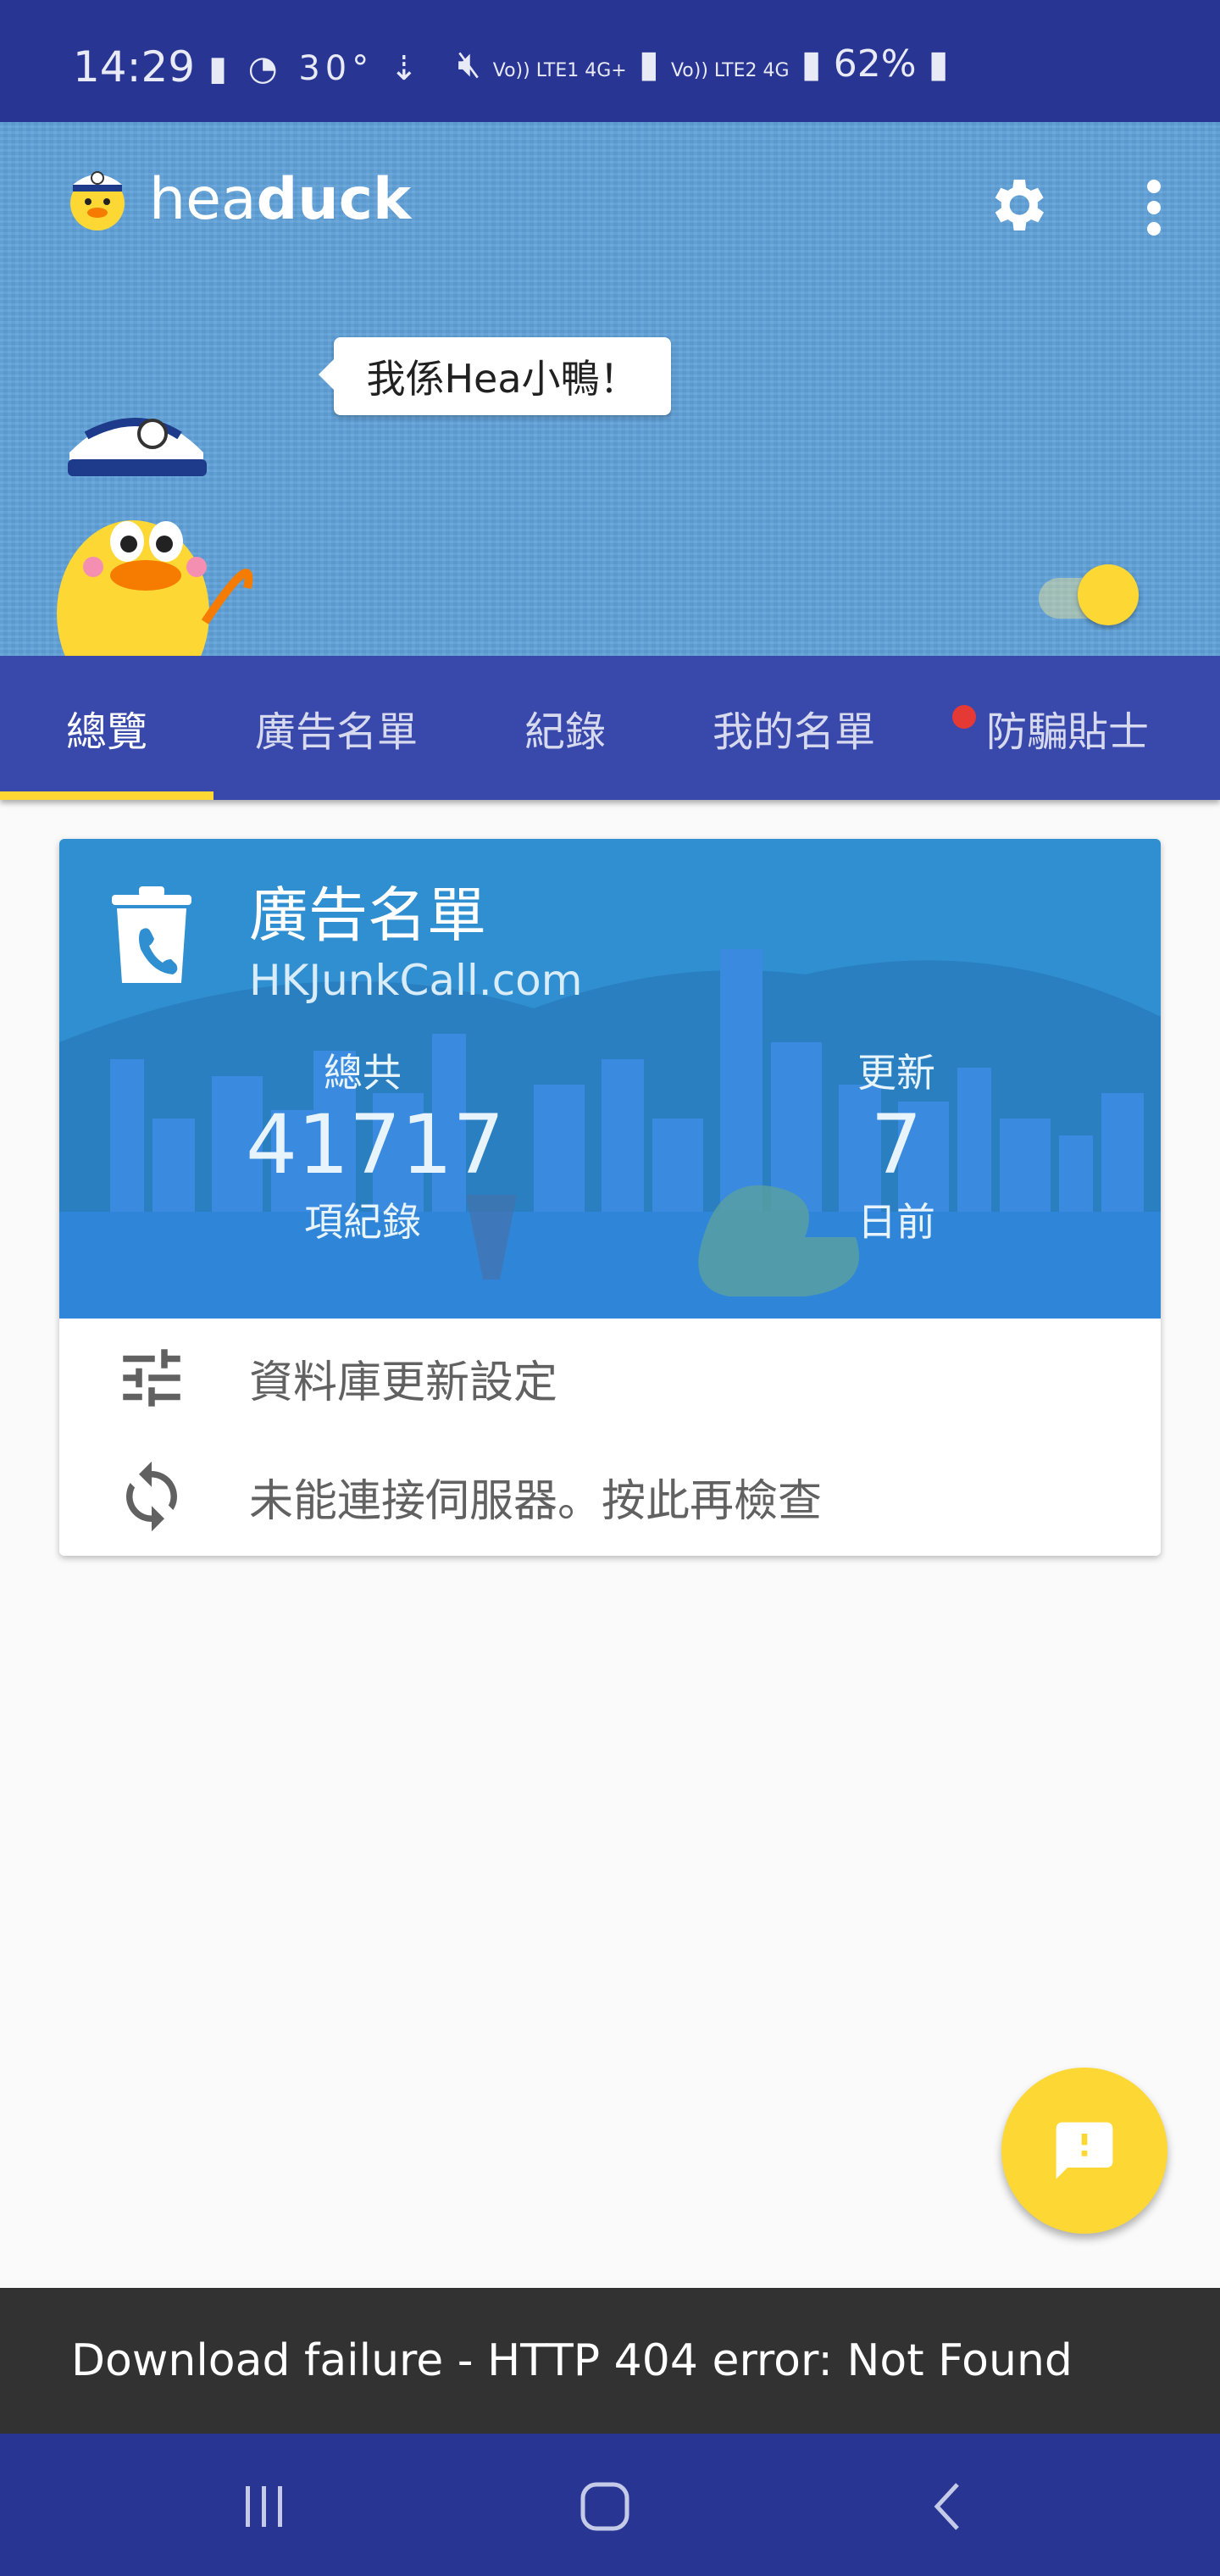  I want to click on battery-percent: 62%, so click(875, 64).